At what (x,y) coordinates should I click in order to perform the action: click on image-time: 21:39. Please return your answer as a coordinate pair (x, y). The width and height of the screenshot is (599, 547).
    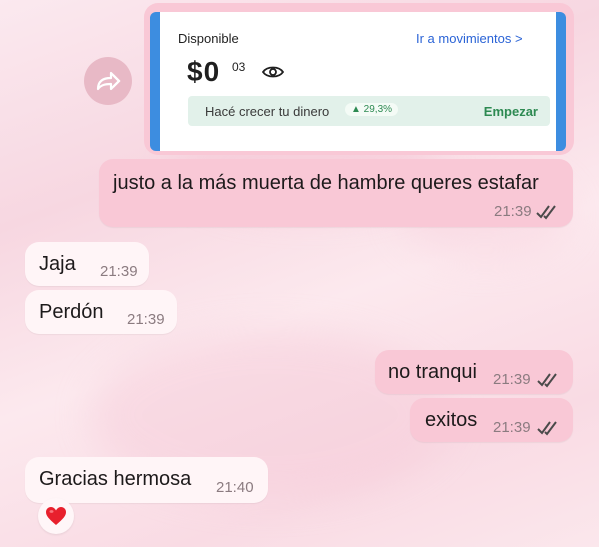
    Looking at the image, I should click on (513, 133).